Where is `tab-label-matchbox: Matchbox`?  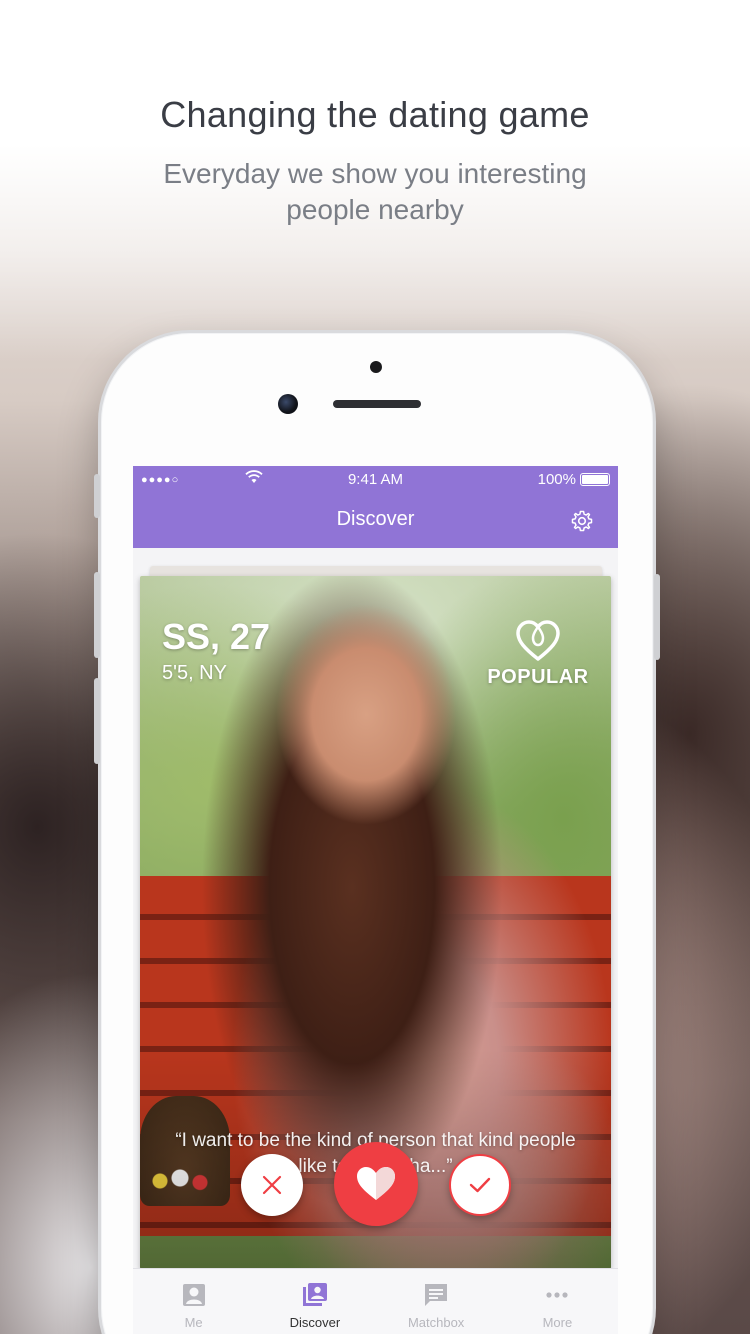
tab-label-matchbox: Matchbox is located at coordinates (436, 1322).